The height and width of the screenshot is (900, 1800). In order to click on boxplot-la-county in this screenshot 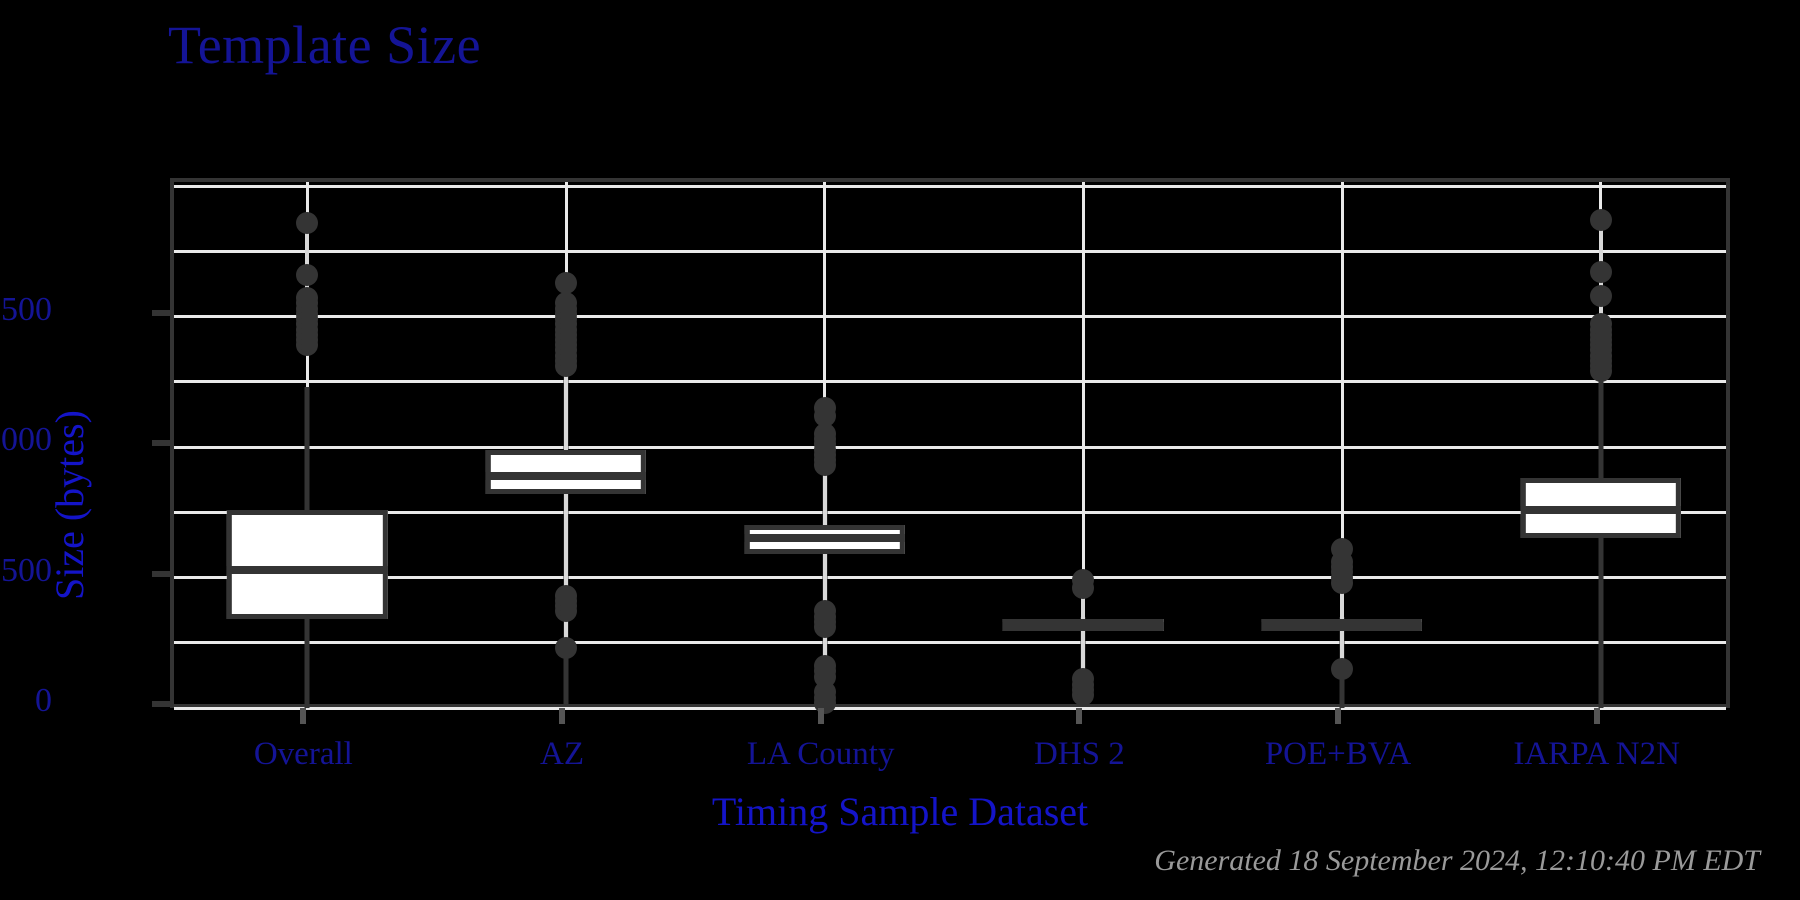, I will do `click(824, 448)`.